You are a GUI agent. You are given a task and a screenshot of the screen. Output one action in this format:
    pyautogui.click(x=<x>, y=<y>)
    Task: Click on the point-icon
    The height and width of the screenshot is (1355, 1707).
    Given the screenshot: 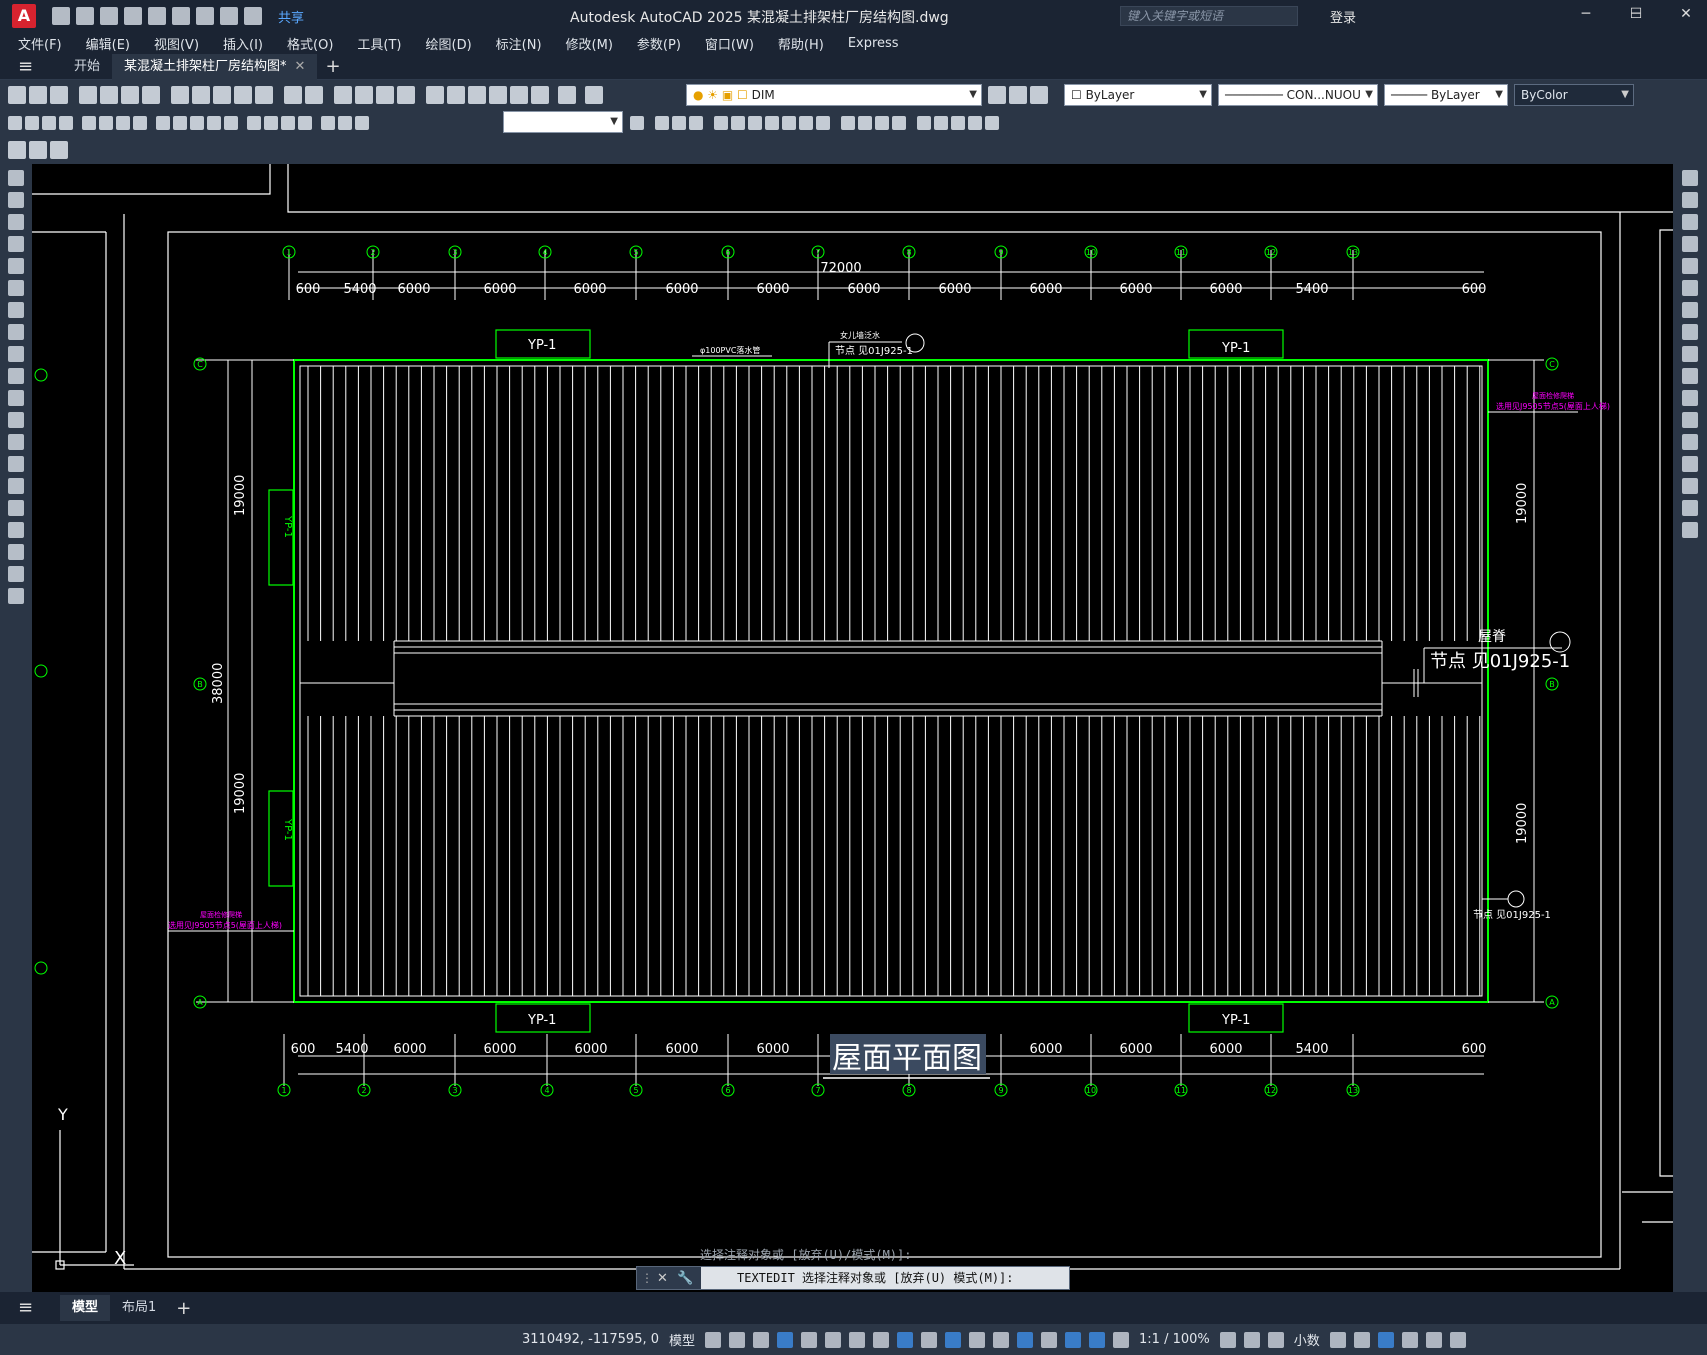 What is the action you would take?
    pyautogui.click(x=16, y=464)
    